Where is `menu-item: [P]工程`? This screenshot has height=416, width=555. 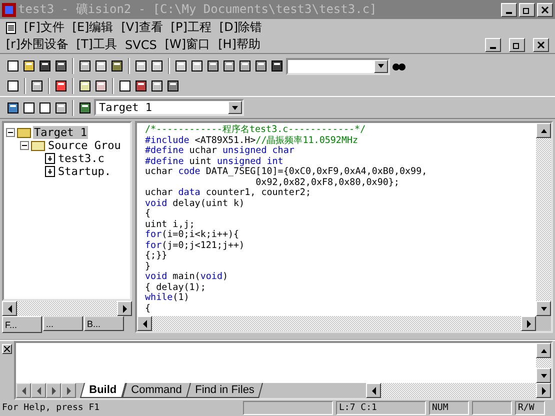 menu-item: [P]工程 is located at coordinates (191, 27).